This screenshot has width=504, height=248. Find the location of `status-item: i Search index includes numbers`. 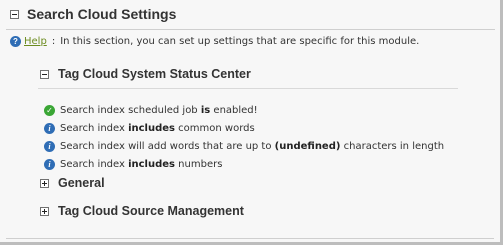

status-item: i Search index includes numbers is located at coordinates (244, 164).